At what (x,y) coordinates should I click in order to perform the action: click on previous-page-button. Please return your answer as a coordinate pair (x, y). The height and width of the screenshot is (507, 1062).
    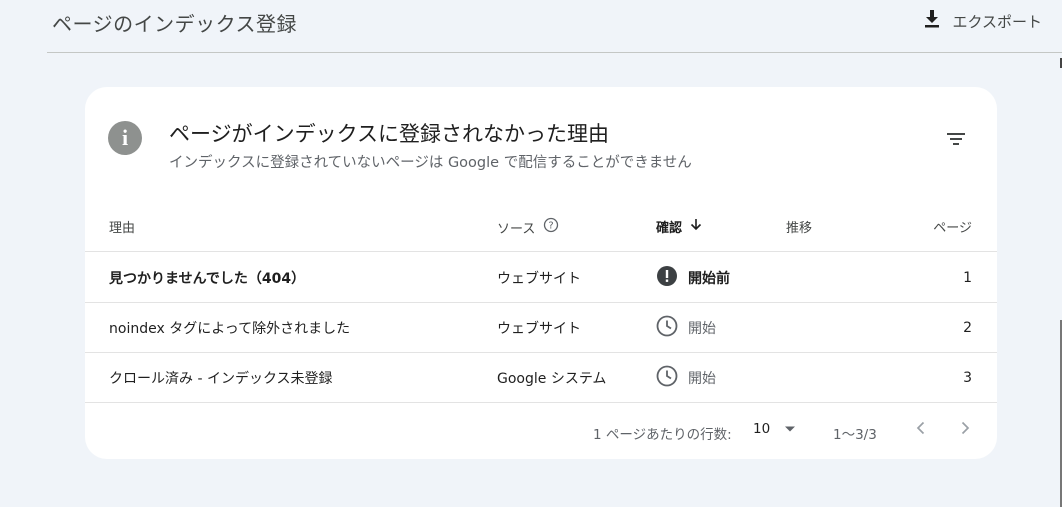
    Looking at the image, I should click on (921, 430).